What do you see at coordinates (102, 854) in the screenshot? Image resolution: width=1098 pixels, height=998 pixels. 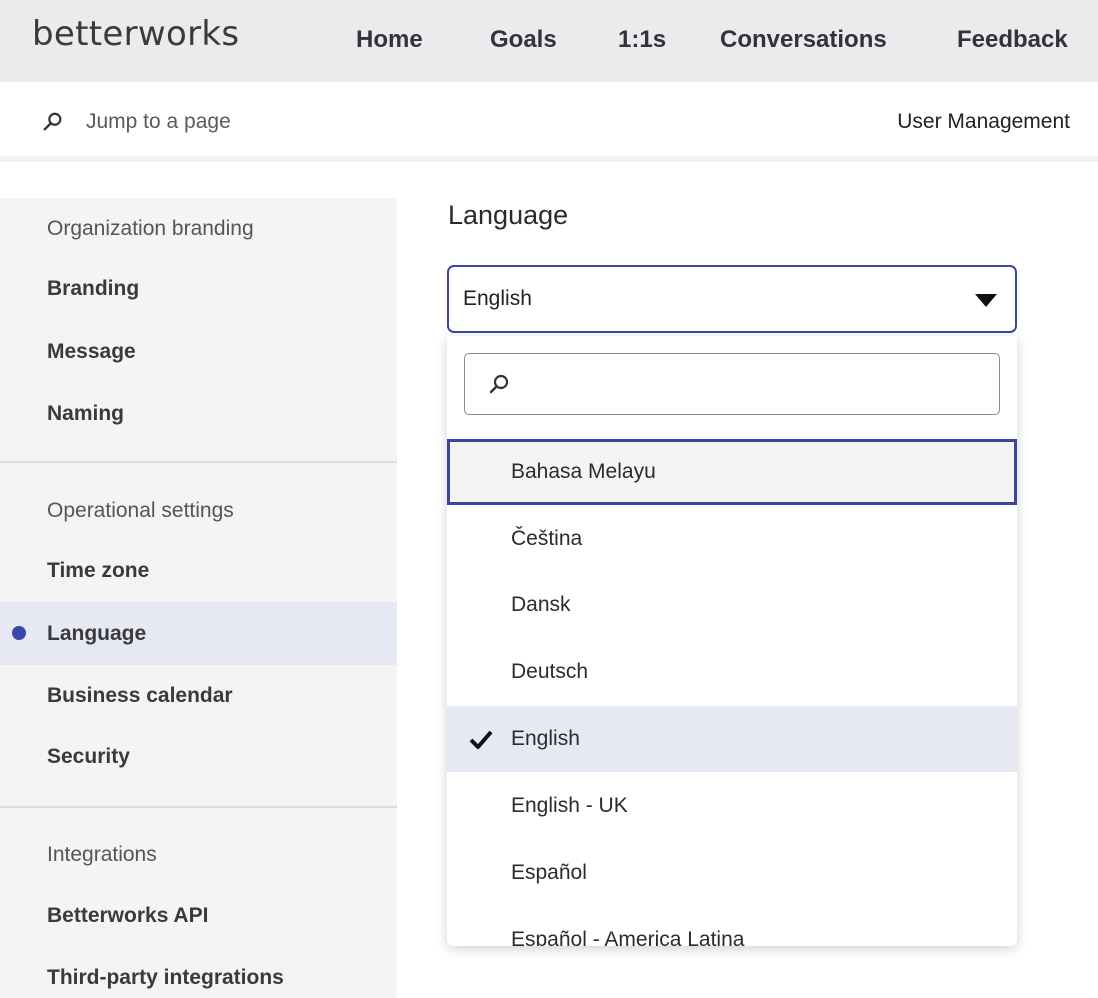 I see `sidebar-header-integrations: Integrations` at bounding box center [102, 854].